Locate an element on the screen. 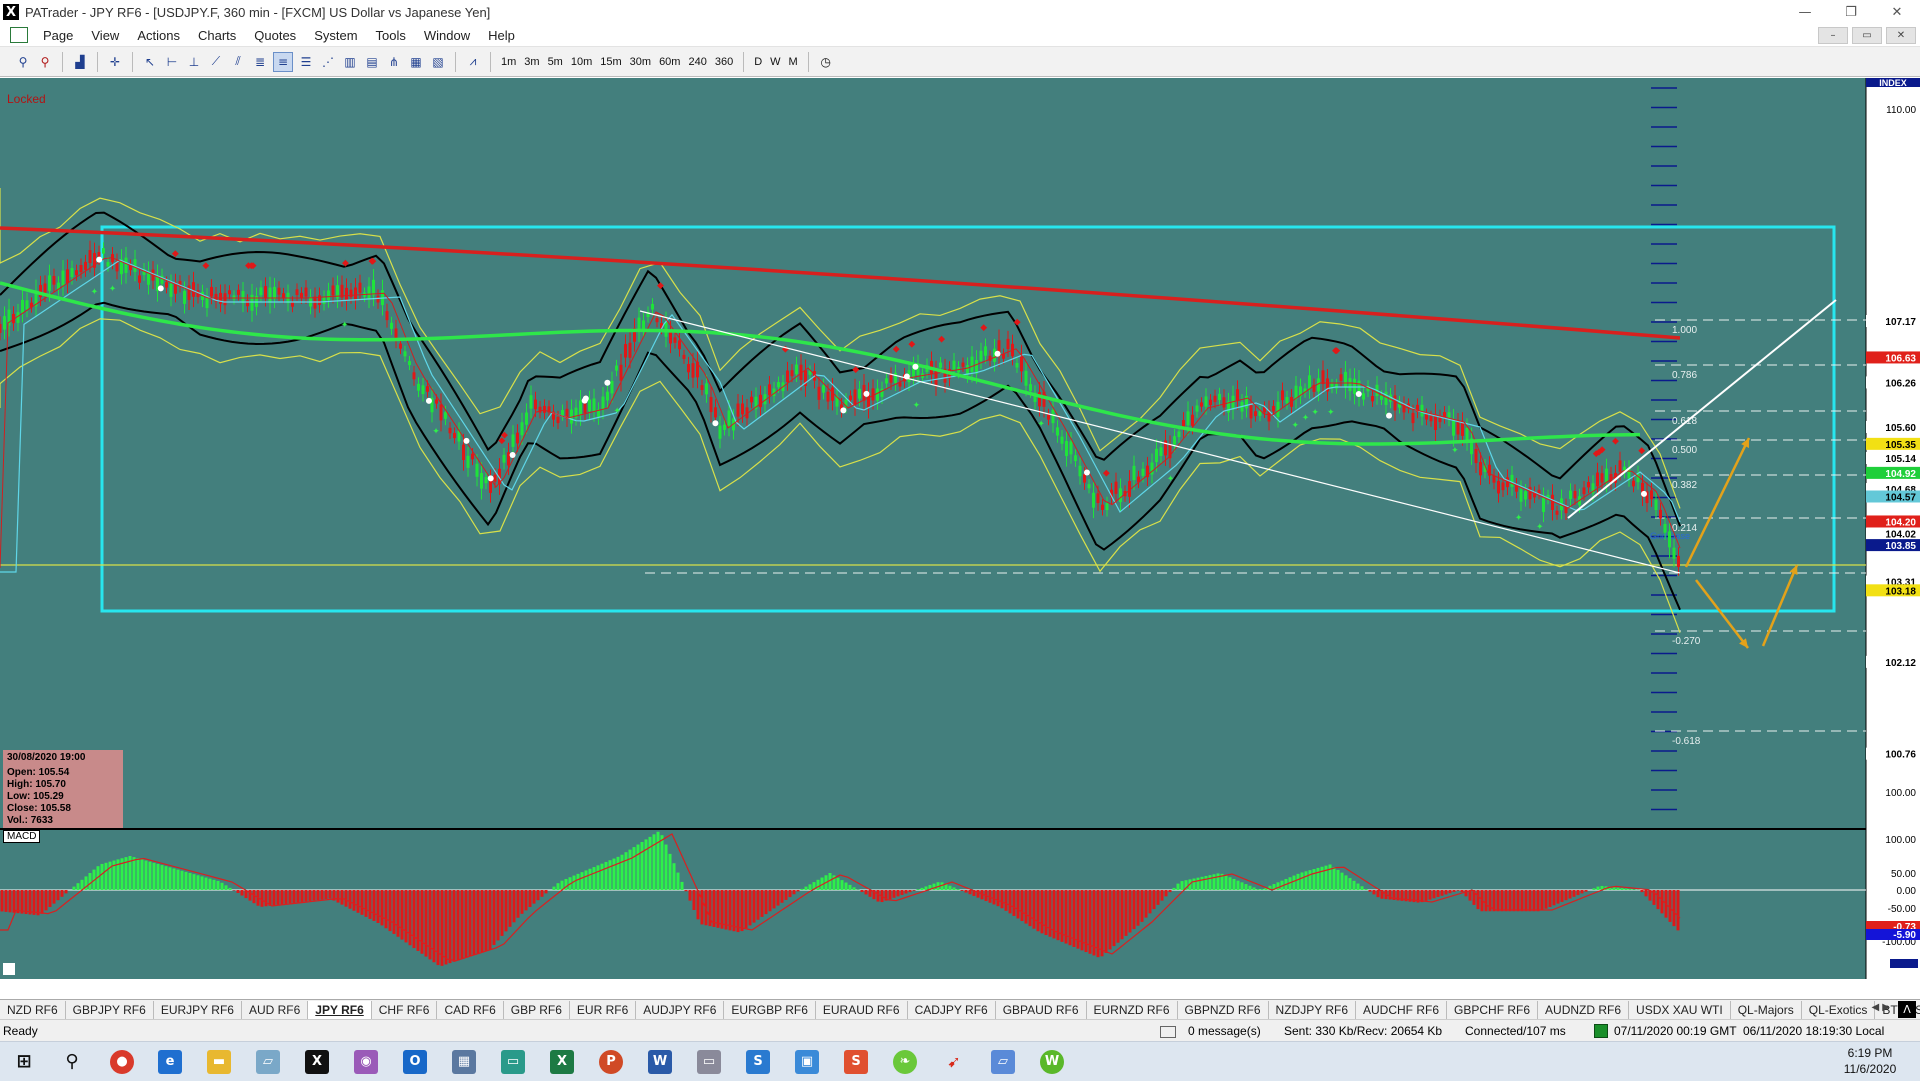 The height and width of the screenshot is (1081, 1920). tab-nzd-rf6: NZD RF6 is located at coordinates (33, 1010).